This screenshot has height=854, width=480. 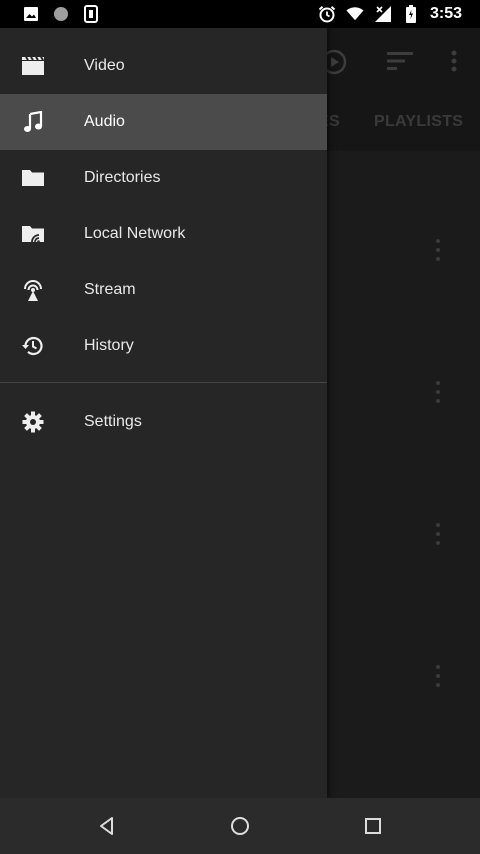 What do you see at coordinates (163, 290) in the screenshot?
I see `drawer-item-stream: Stream` at bounding box center [163, 290].